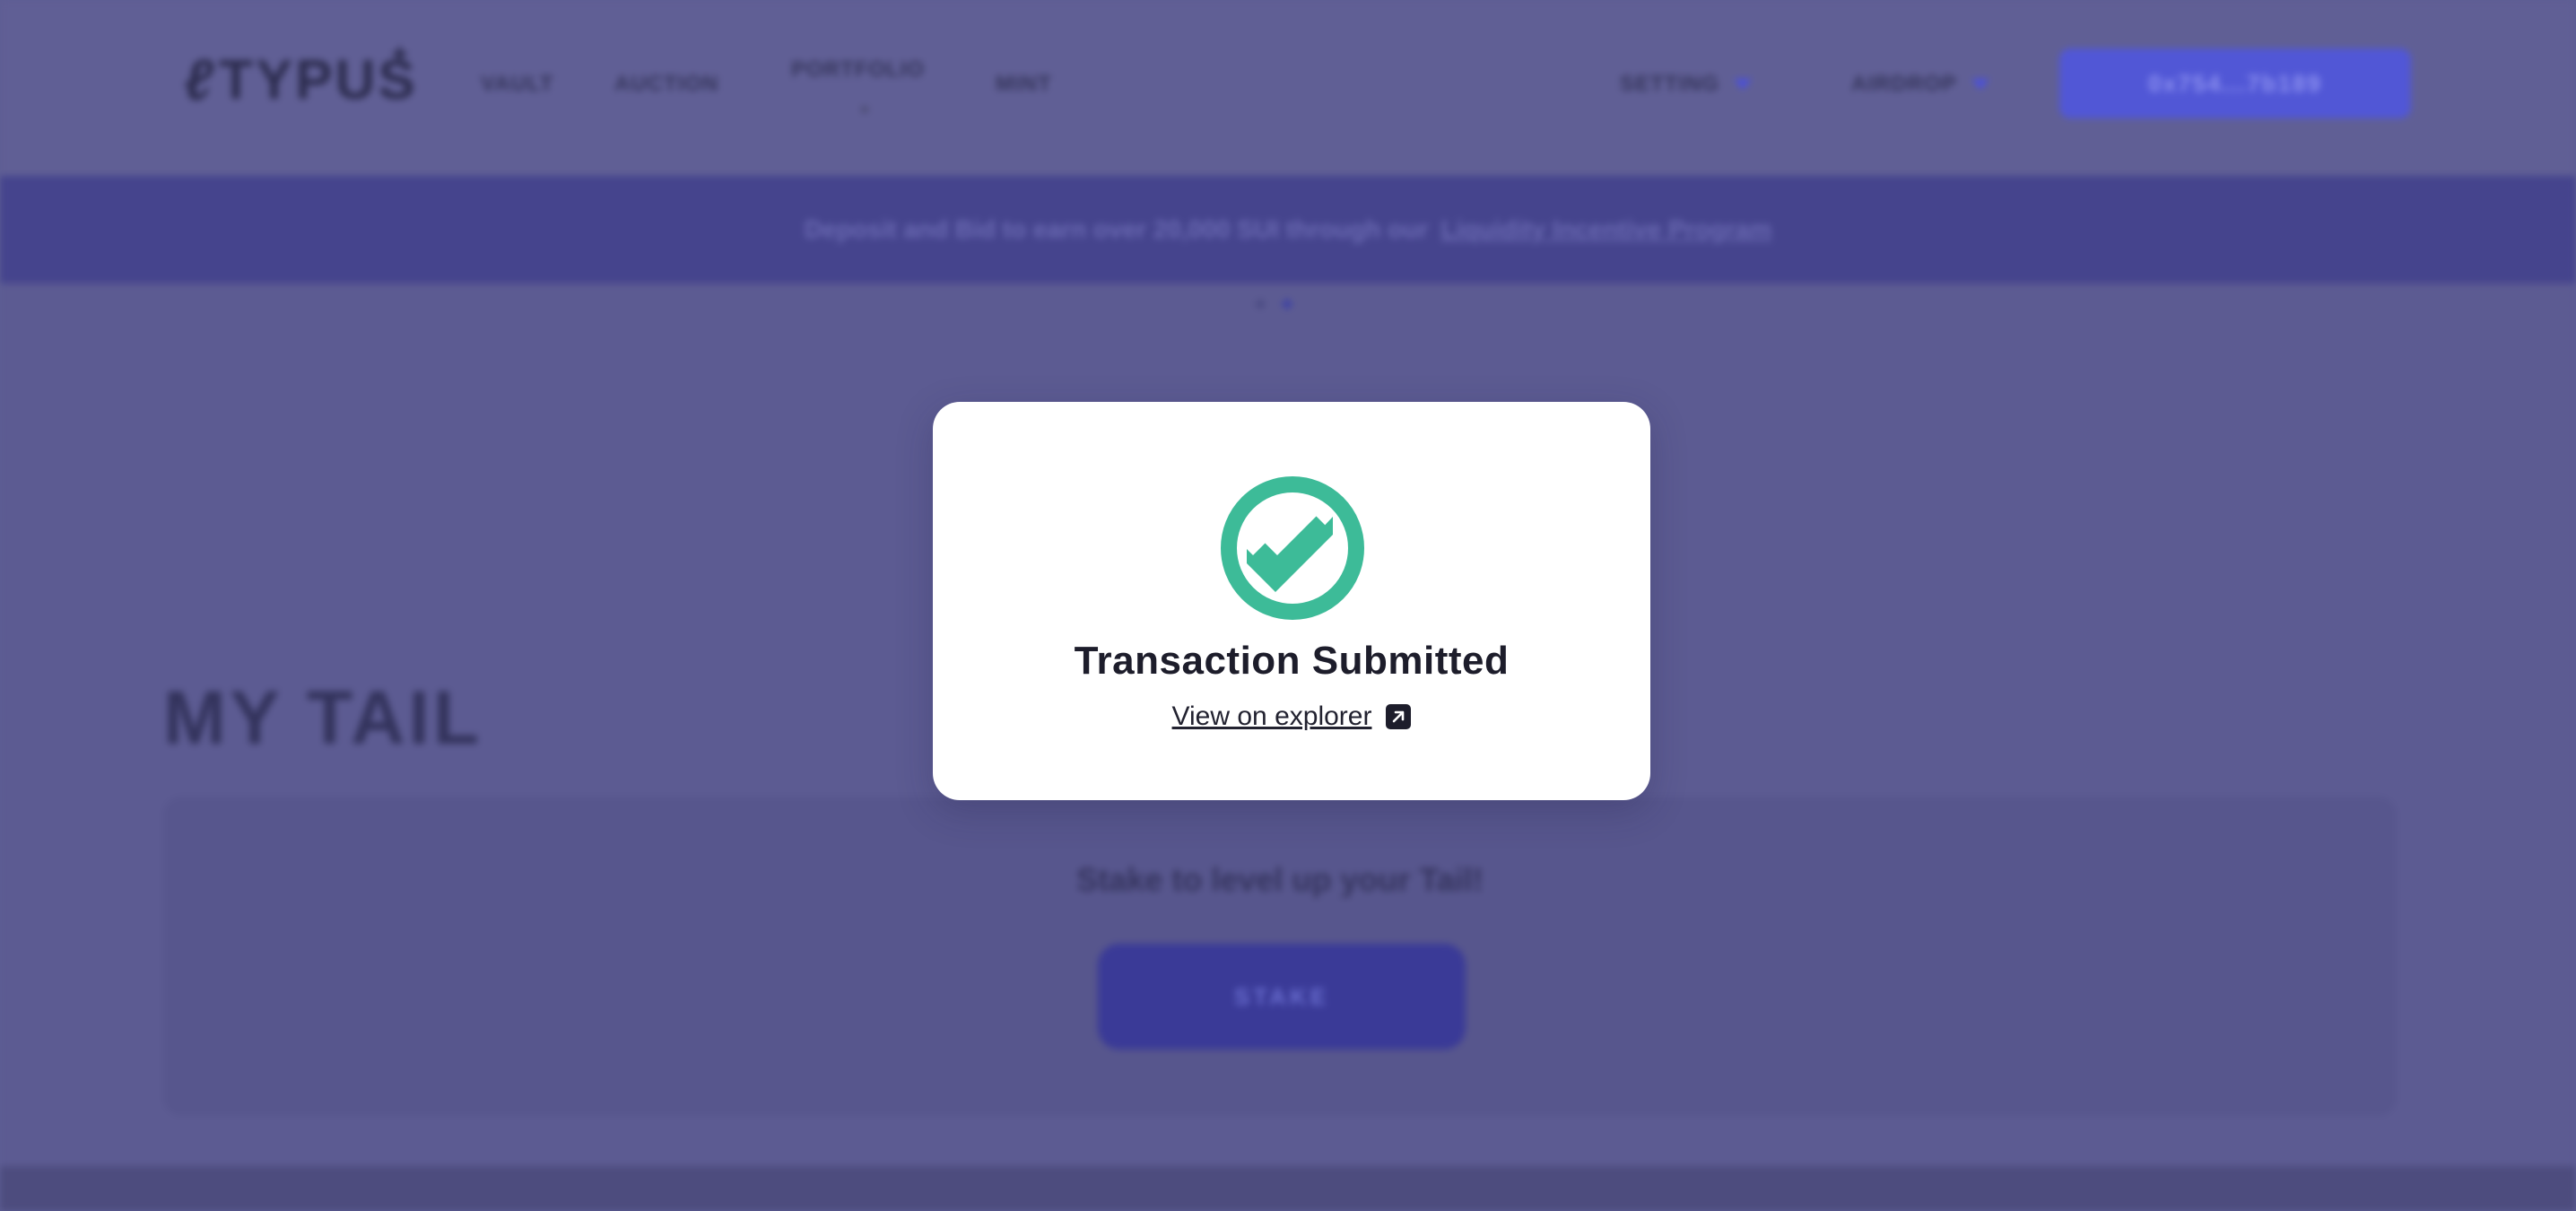  What do you see at coordinates (1287, 304) in the screenshot?
I see `carousel-dot-active` at bounding box center [1287, 304].